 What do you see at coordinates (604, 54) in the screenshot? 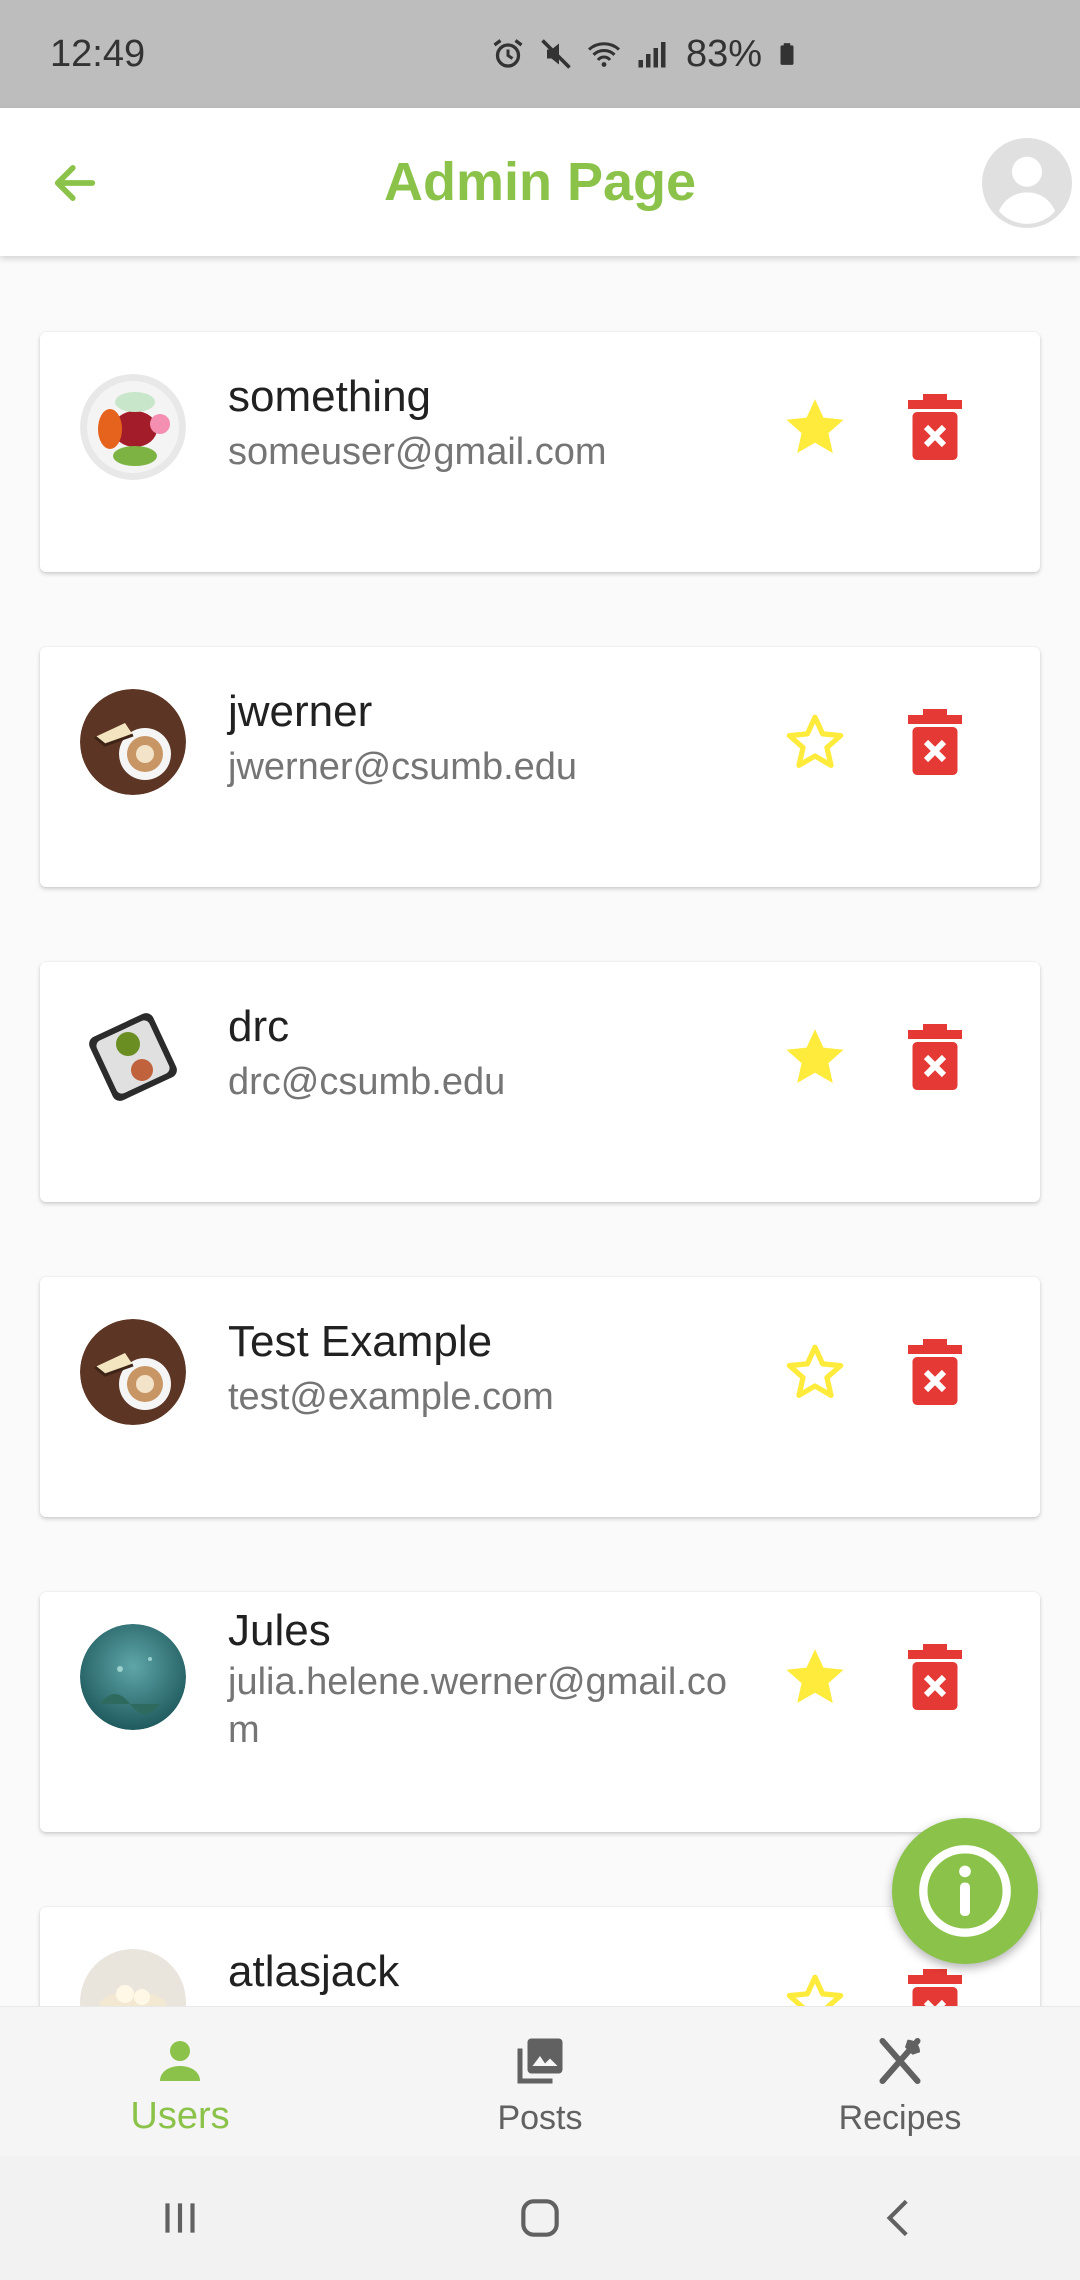
I see `wifi-icon` at bounding box center [604, 54].